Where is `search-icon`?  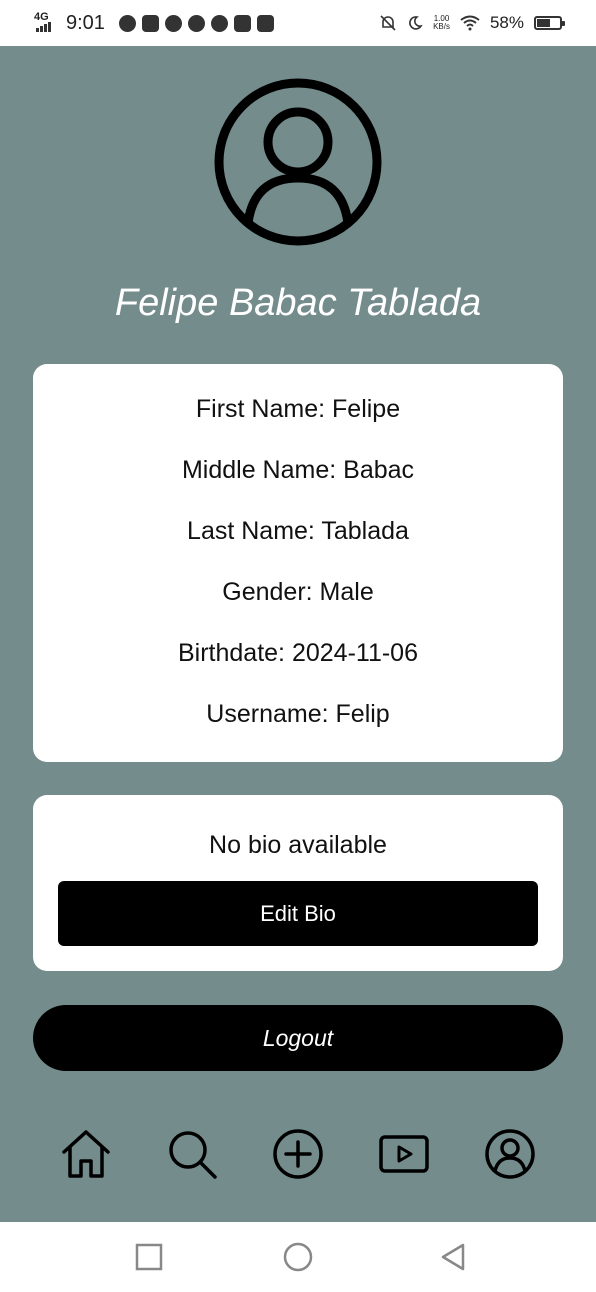 search-icon is located at coordinates (193, 1155).